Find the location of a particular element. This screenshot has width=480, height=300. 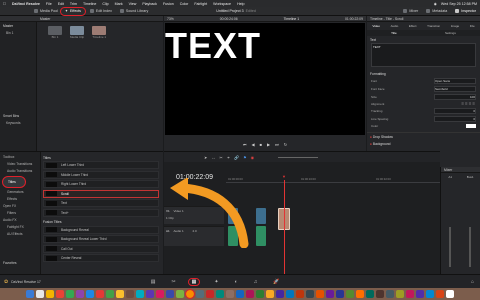

rewind-icon: ⏮ is located at coordinates (245, 144).